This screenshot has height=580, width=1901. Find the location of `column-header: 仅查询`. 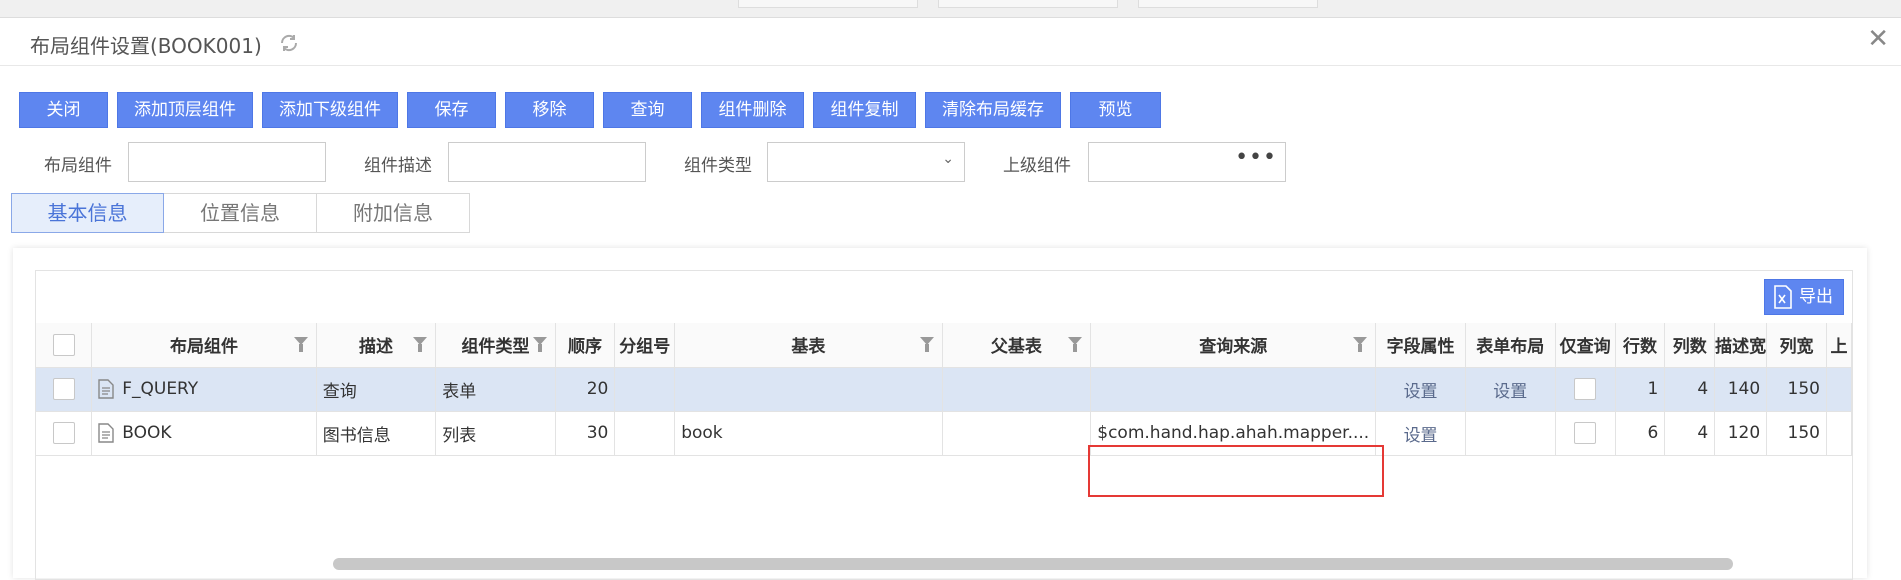

column-header: 仅查询 is located at coordinates (1585, 345).